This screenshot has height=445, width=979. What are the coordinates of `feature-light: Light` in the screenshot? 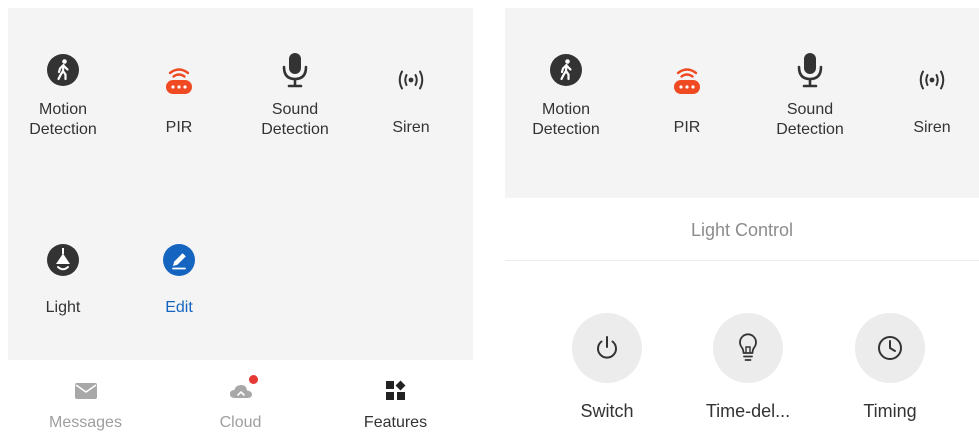 It's located at (63, 279).